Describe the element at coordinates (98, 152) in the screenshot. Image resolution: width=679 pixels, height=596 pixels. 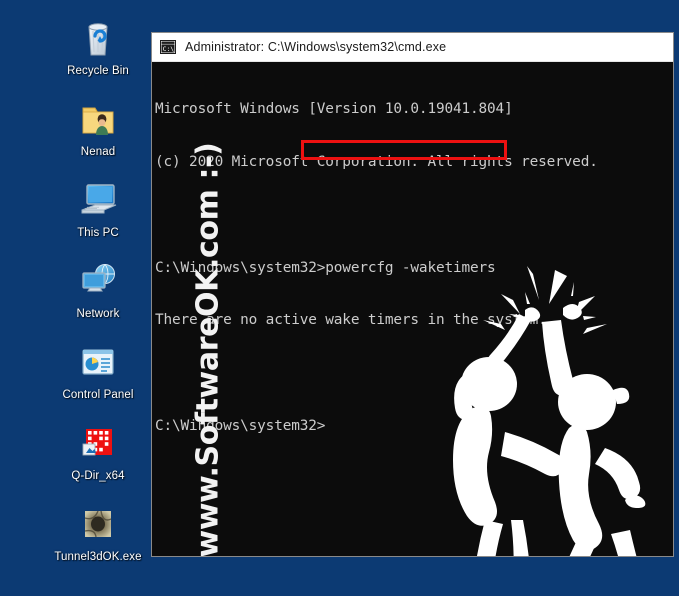
I see `desktop-icon-label: Nenad` at that location.